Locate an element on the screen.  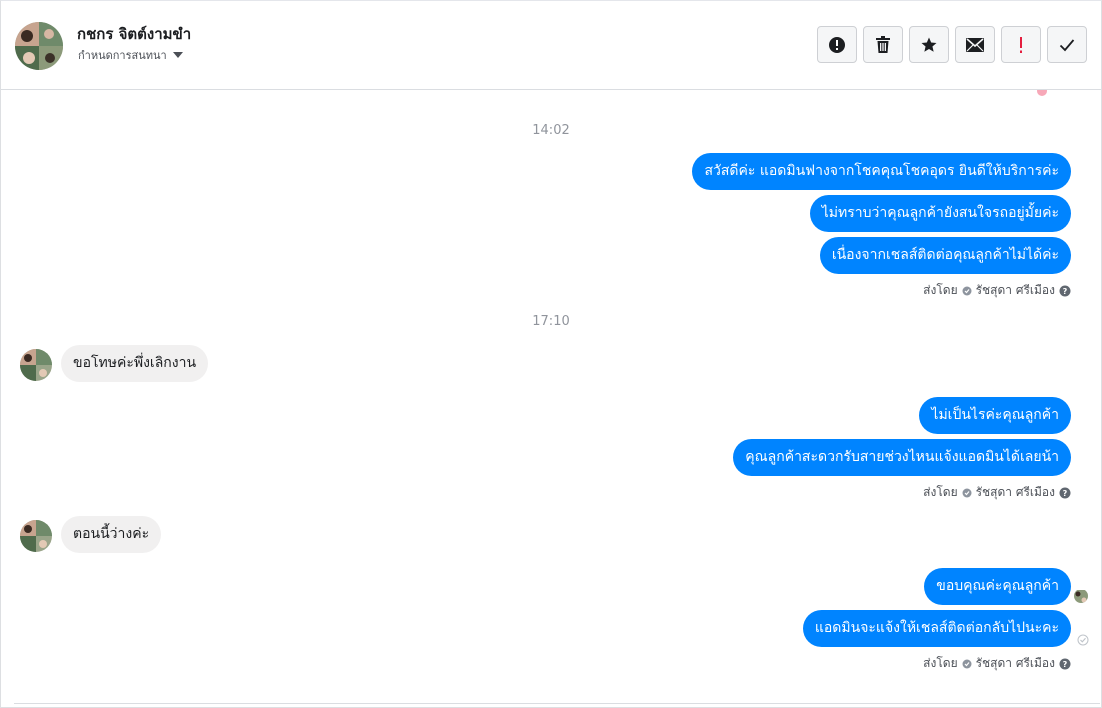
message-row: ขอโทษค่ะพึ่งเลิกงาน is located at coordinates (551, 363).